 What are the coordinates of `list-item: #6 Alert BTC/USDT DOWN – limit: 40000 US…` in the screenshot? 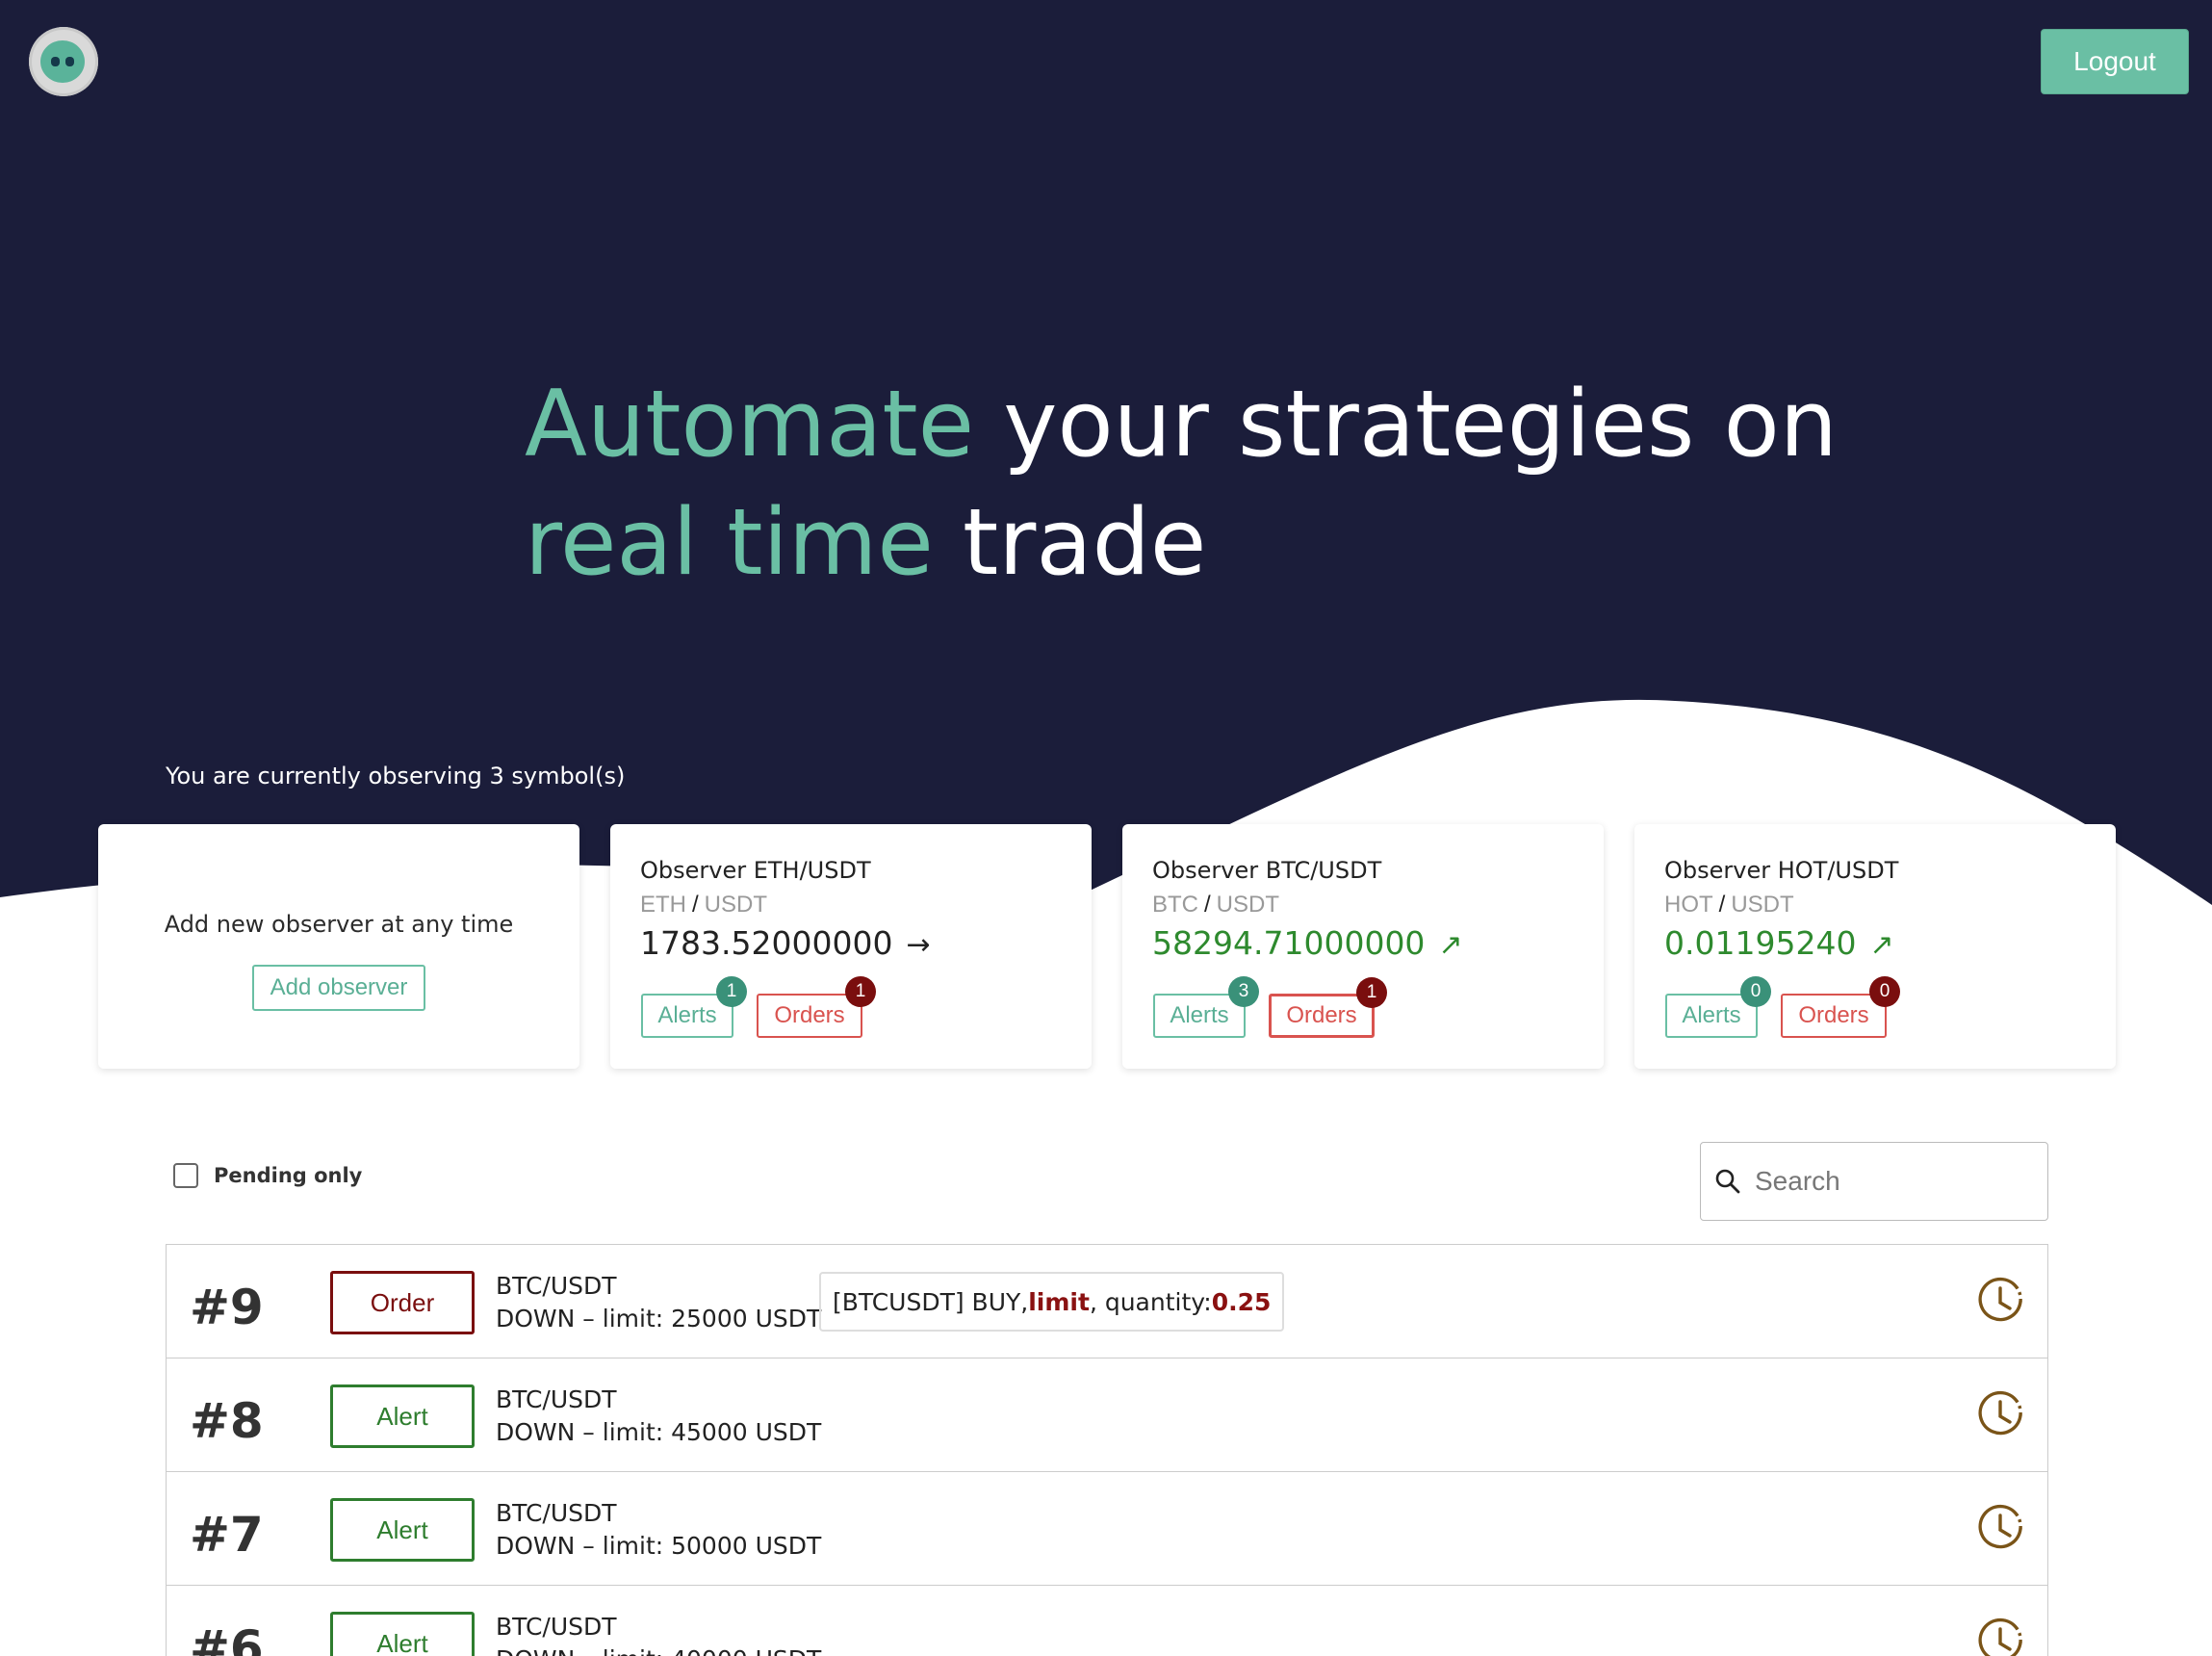 It's located at (1107, 1621).